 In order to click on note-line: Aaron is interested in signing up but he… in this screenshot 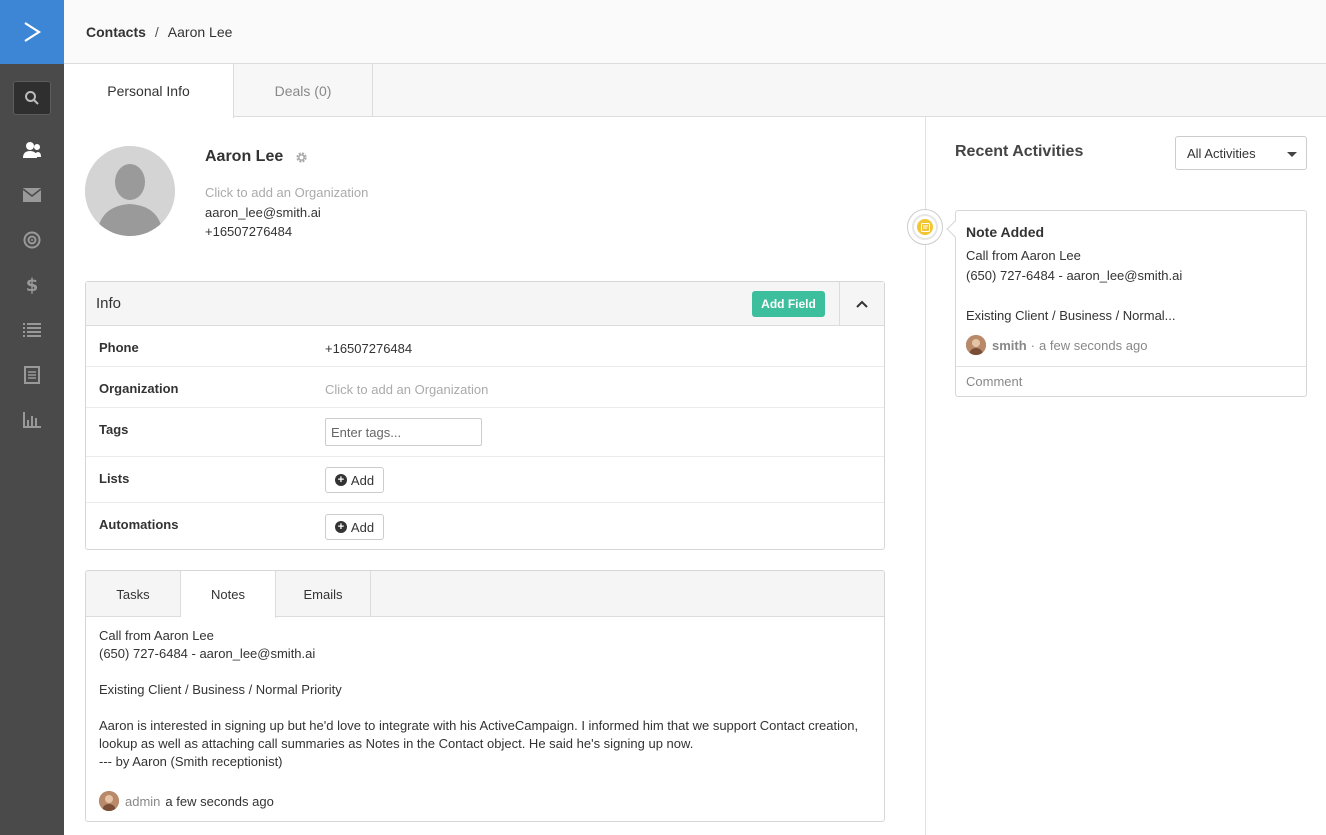, I will do `click(479, 734)`.